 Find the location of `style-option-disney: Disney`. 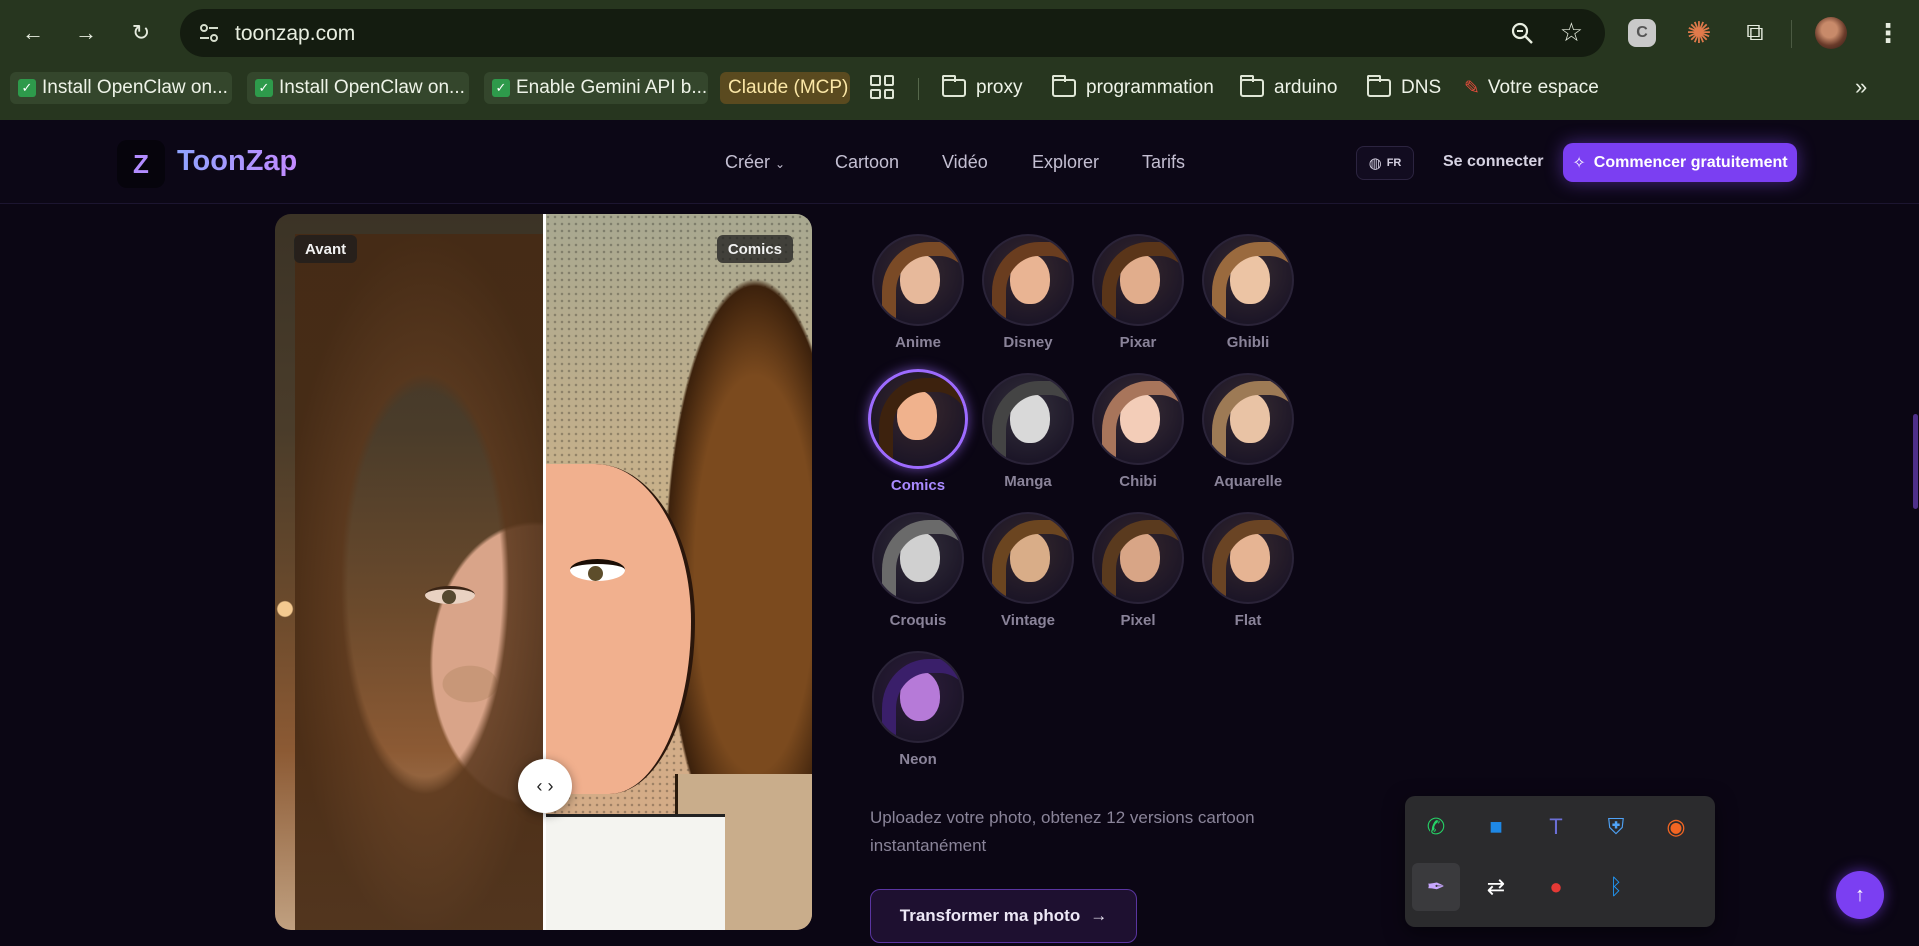

style-option-disney: Disney is located at coordinates (1028, 292).